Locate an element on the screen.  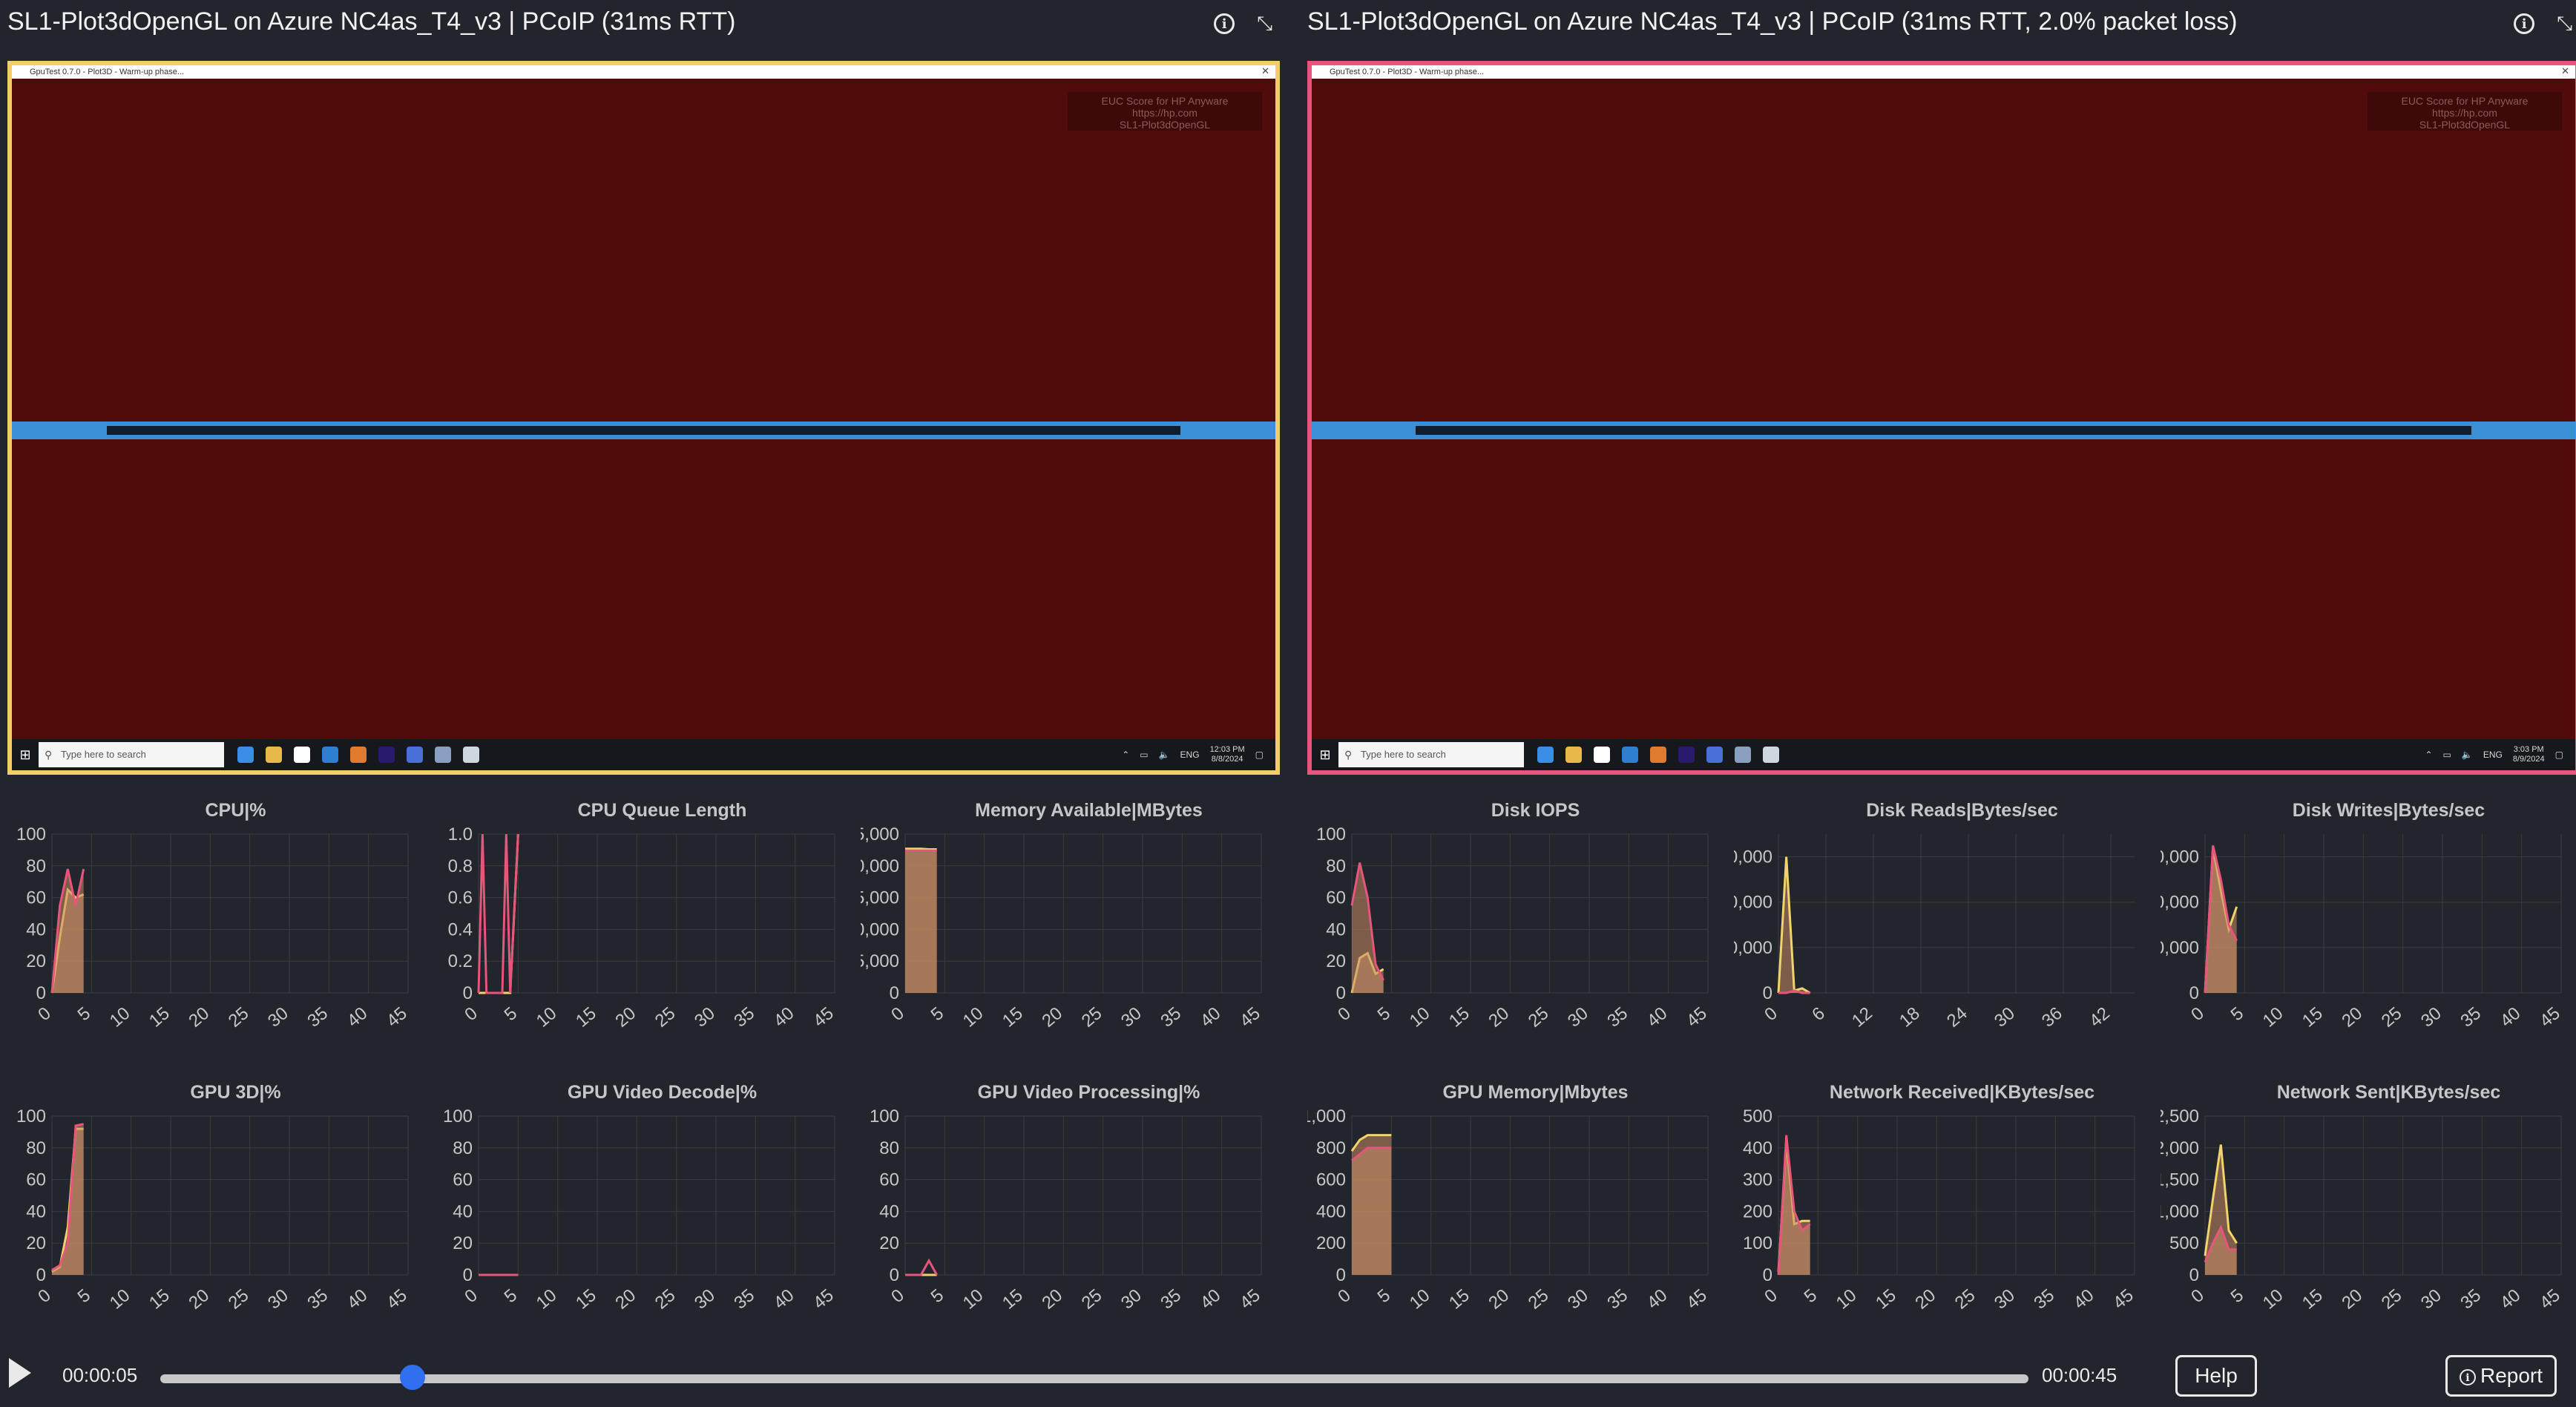
help-button: Help is located at coordinates (2216, 1376).